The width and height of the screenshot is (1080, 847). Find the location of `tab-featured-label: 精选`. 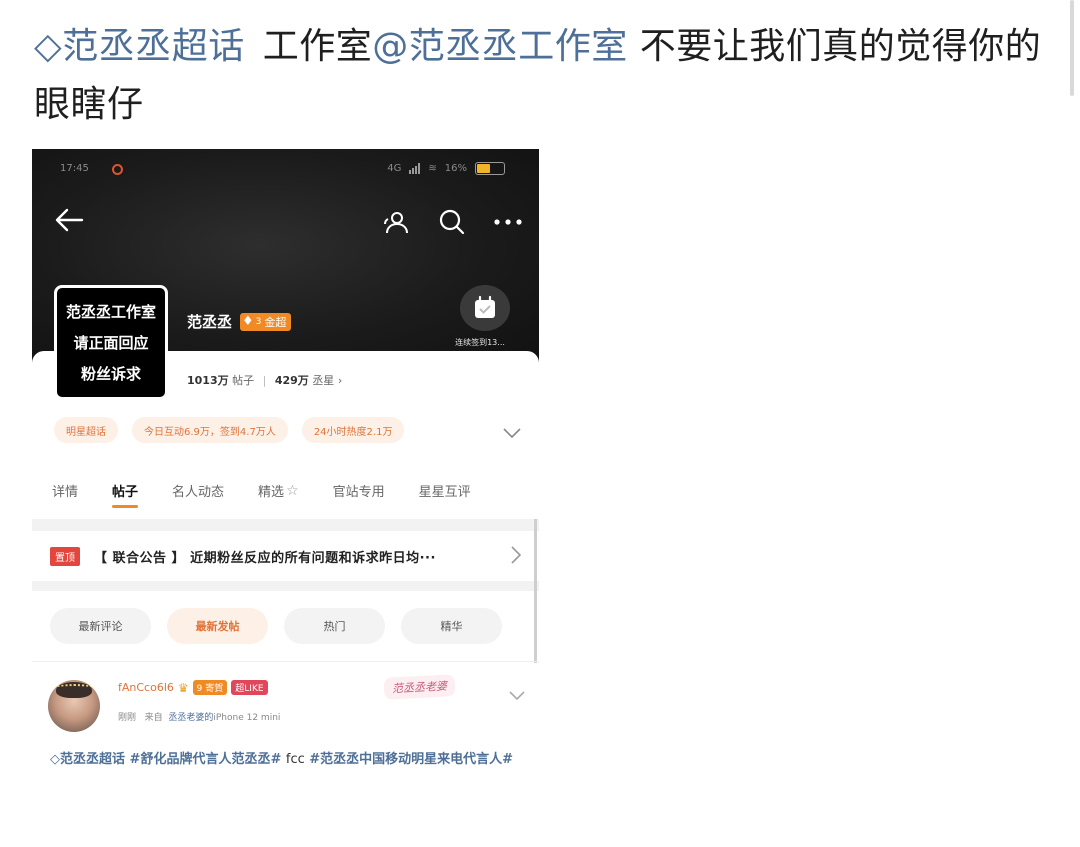

tab-featured-label: 精选 is located at coordinates (271, 492).